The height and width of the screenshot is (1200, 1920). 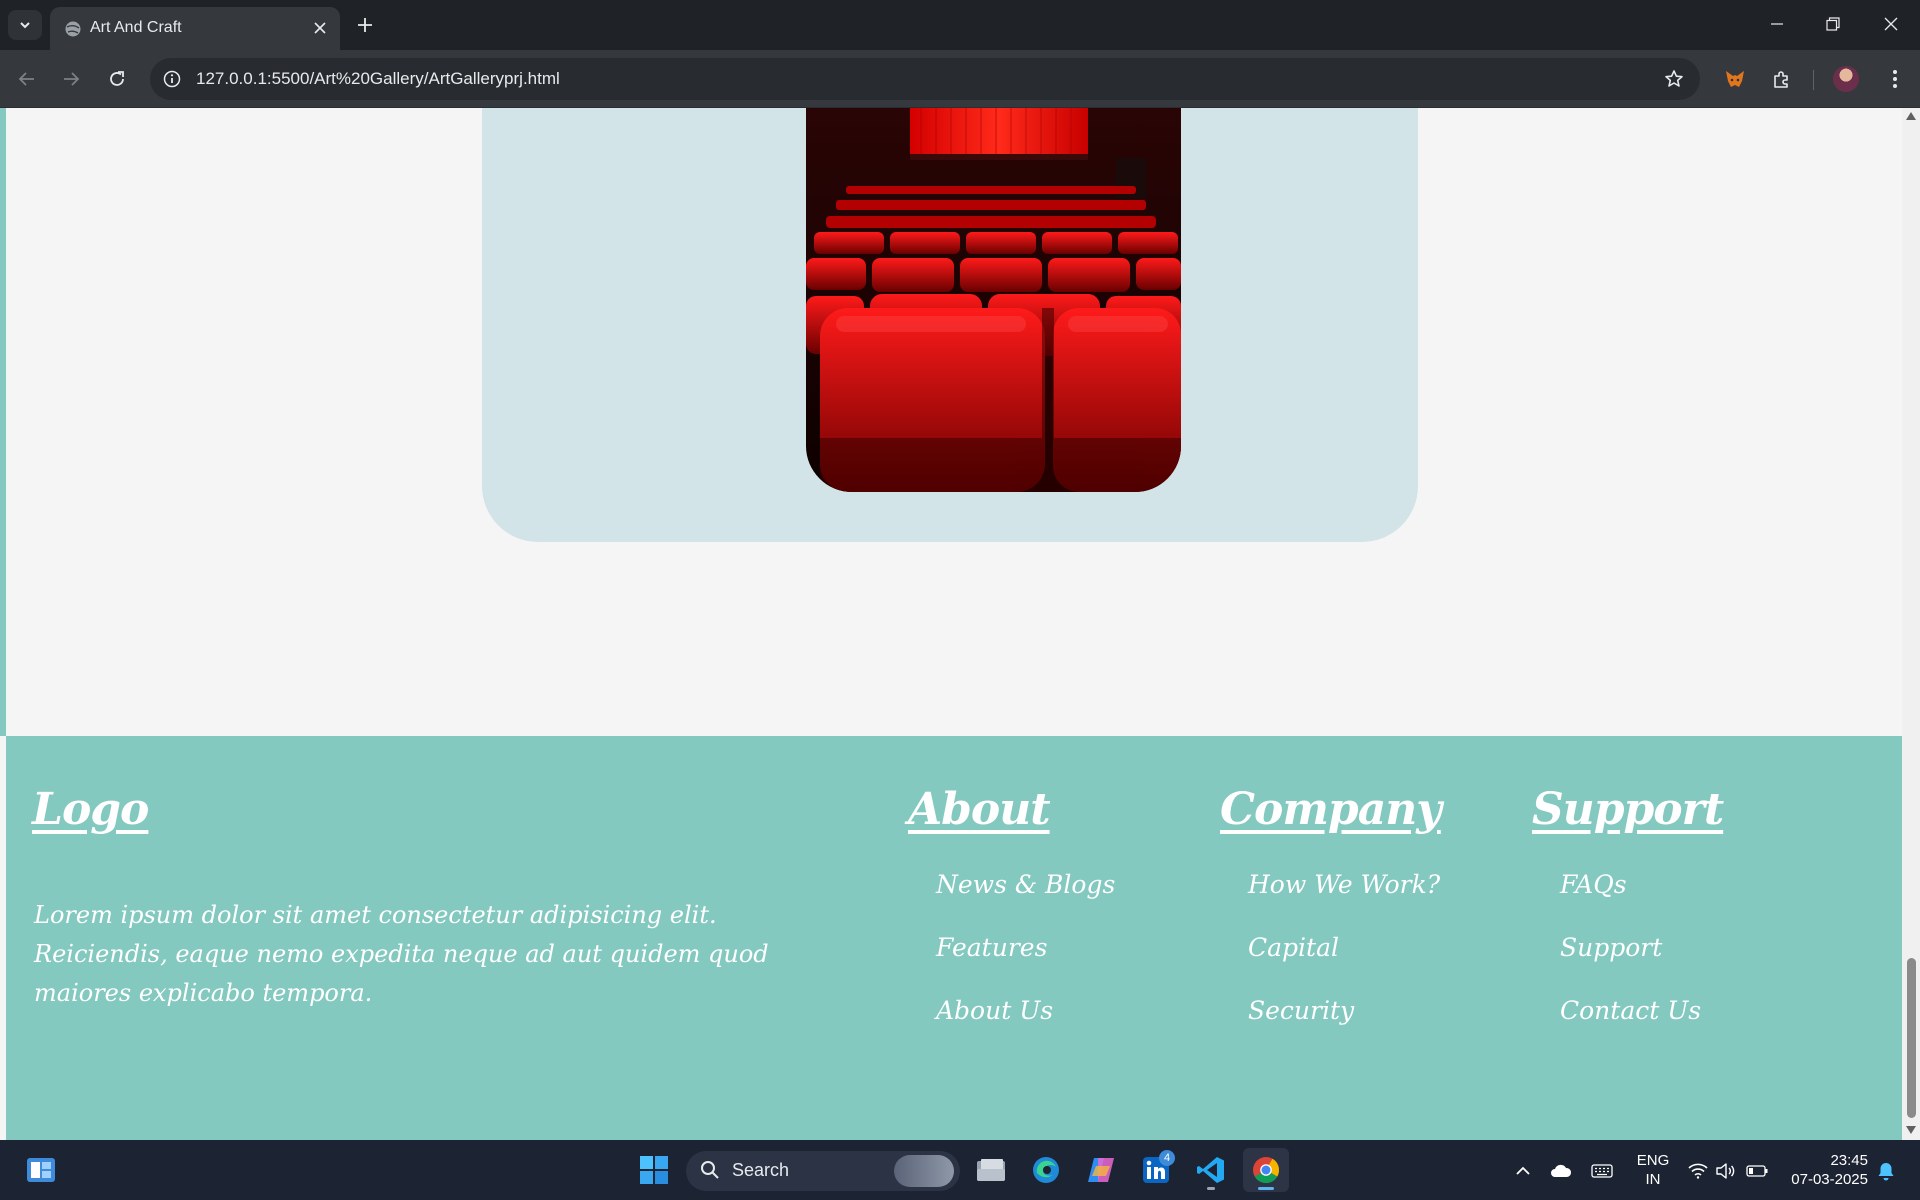 I want to click on footer-heading-support: Support, so click(x=1628, y=809).